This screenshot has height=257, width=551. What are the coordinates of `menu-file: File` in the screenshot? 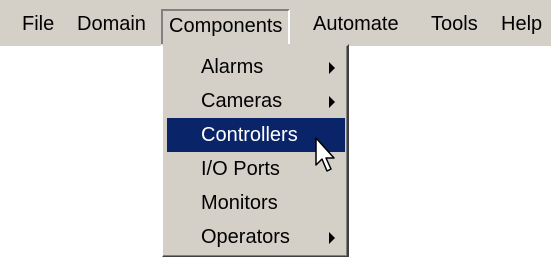 It's located at (38, 24).